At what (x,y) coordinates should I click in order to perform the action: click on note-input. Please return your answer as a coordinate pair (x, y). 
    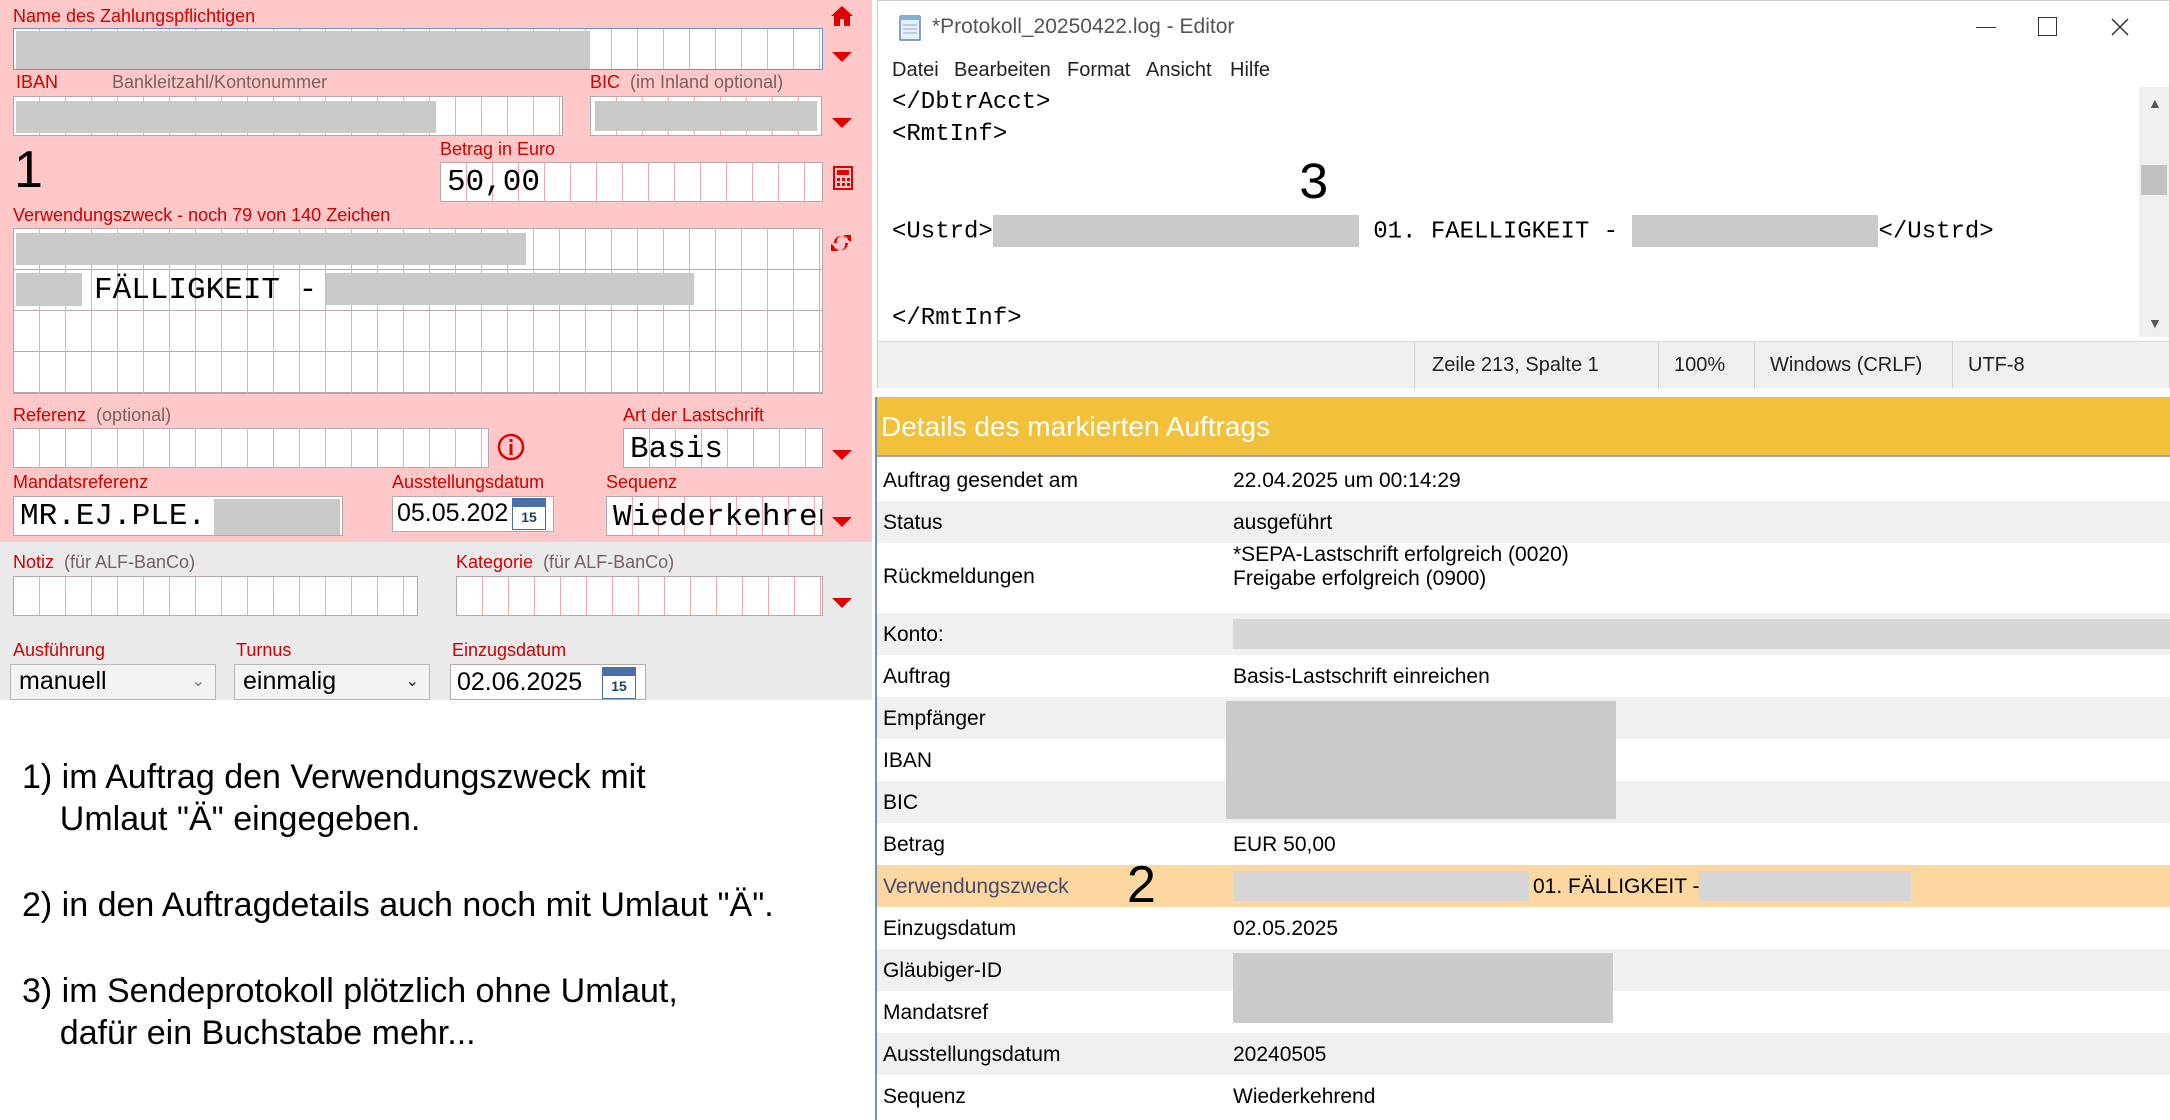
    Looking at the image, I should click on (215, 596).